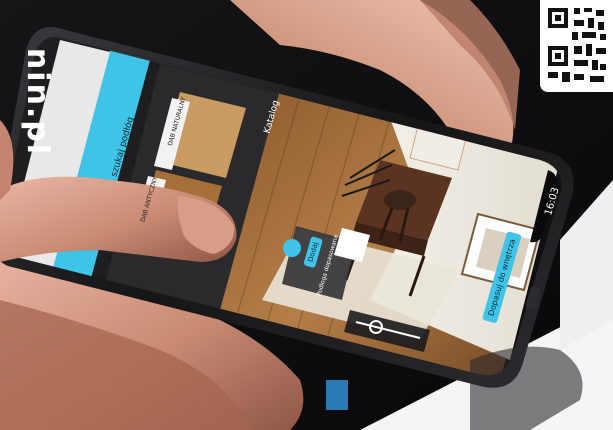 Image resolution: width=613 pixels, height=430 pixels. I want to click on qr-code, so click(576, 46).